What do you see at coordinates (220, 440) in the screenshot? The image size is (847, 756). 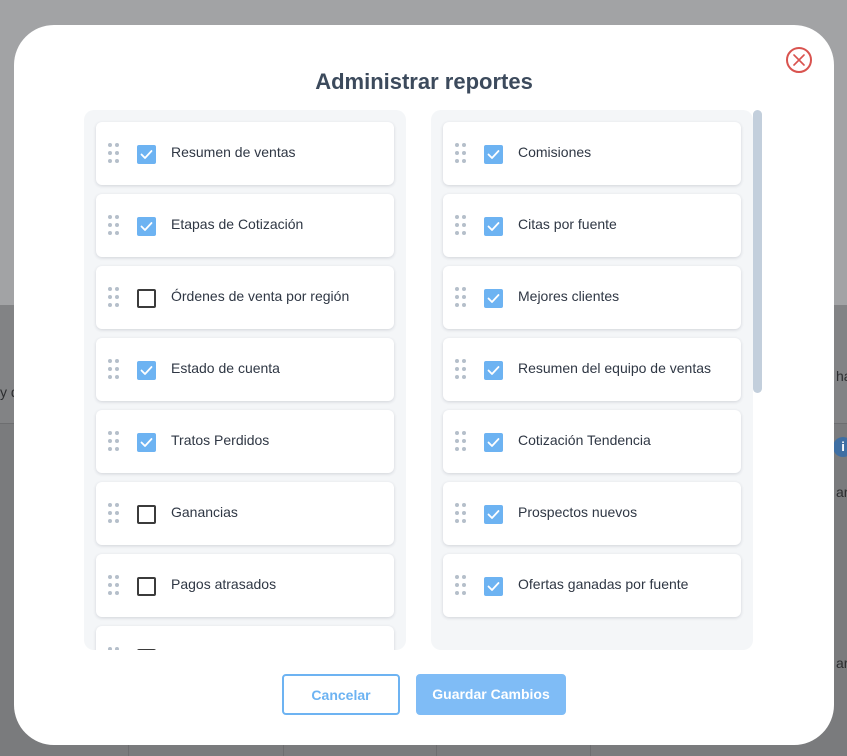 I see `report-label: Tratos Perdidos` at bounding box center [220, 440].